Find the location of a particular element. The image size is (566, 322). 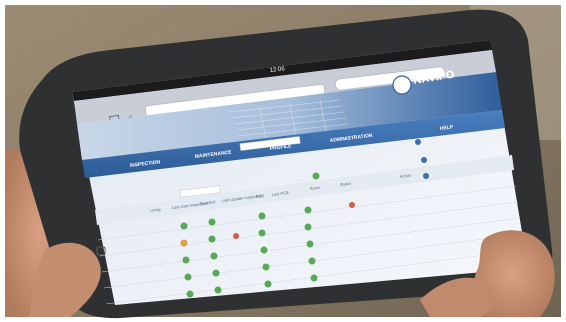

logo-globe-icon is located at coordinates (402, 85).